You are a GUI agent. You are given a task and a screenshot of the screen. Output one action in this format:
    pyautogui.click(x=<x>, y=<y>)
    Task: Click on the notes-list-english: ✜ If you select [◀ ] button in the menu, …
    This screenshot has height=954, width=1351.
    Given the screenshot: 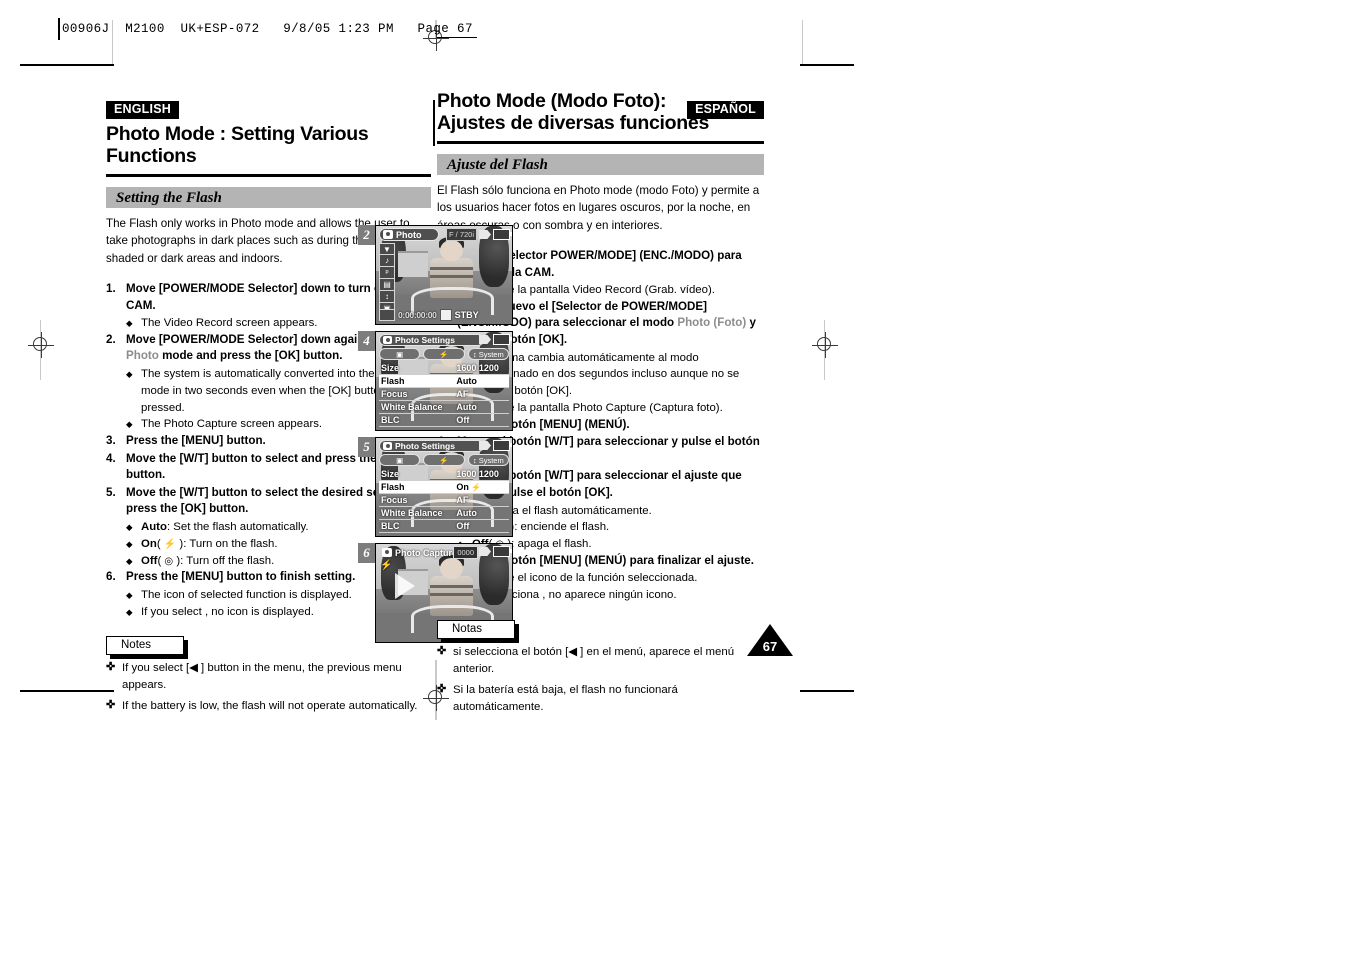 What is the action you would take?
    pyautogui.click(x=268, y=687)
    